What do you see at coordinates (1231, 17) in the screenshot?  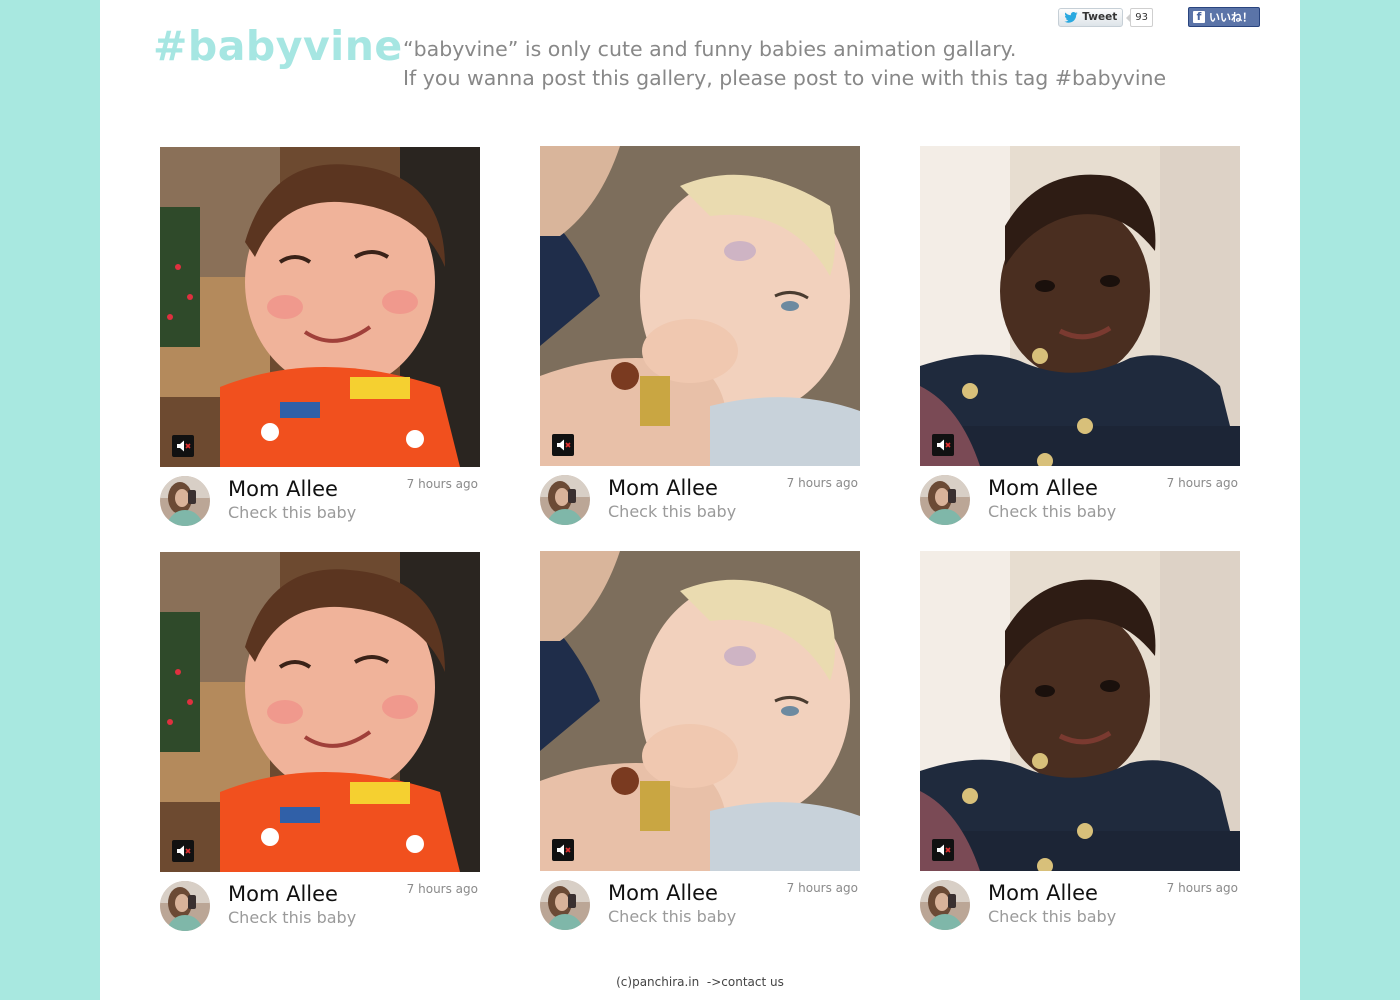 I see `like-label: いいね！` at bounding box center [1231, 17].